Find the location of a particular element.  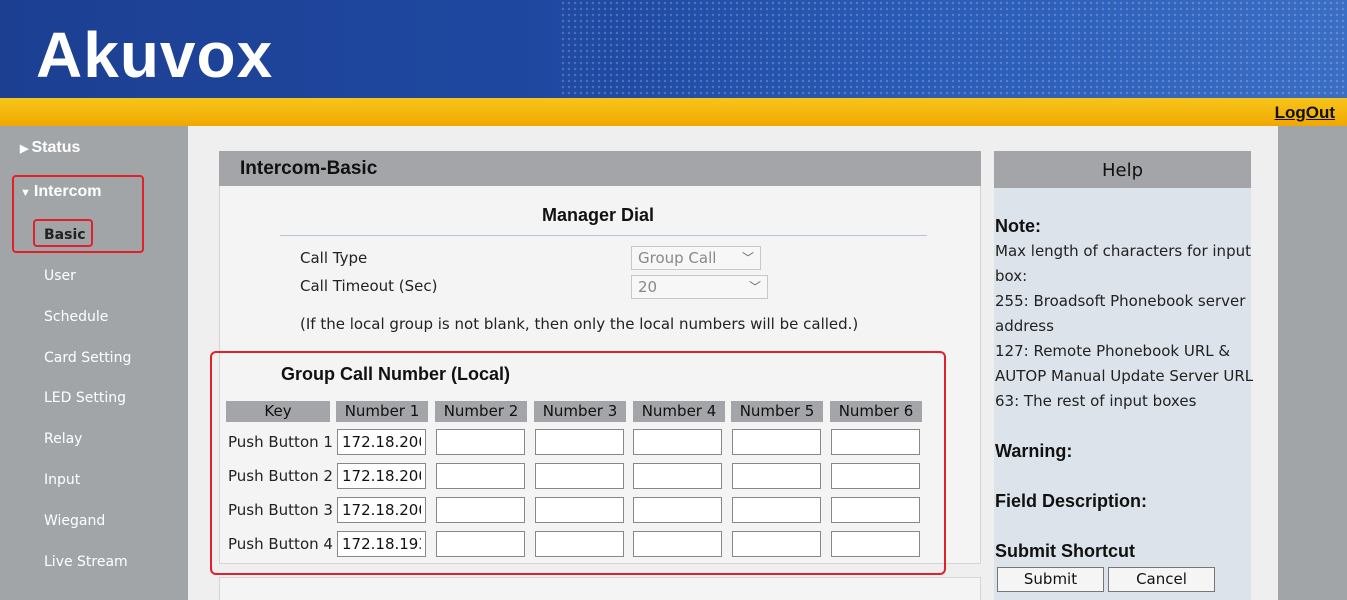

push-button-1-number-4-input is located at coordinates (677, 442).